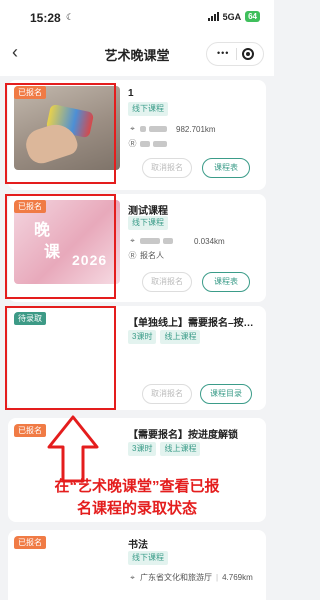 The height and width of the screenshot is (600, 320). Describe the element at coordinates (213, 16) in the screenshot. I see `signal-icon` at that location.